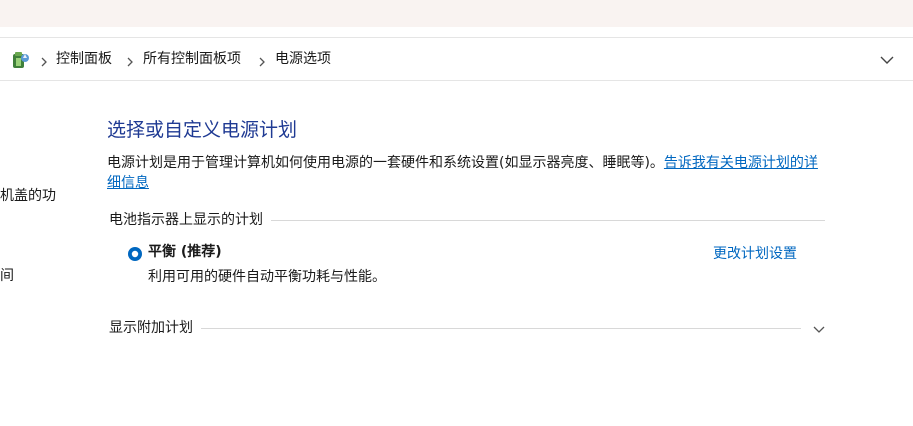 The image size is (913, 426). Describe the element at coordinates (84, 59) in the screenshot. I see `breadcrumb-control-panel: 控制面板` at that location.